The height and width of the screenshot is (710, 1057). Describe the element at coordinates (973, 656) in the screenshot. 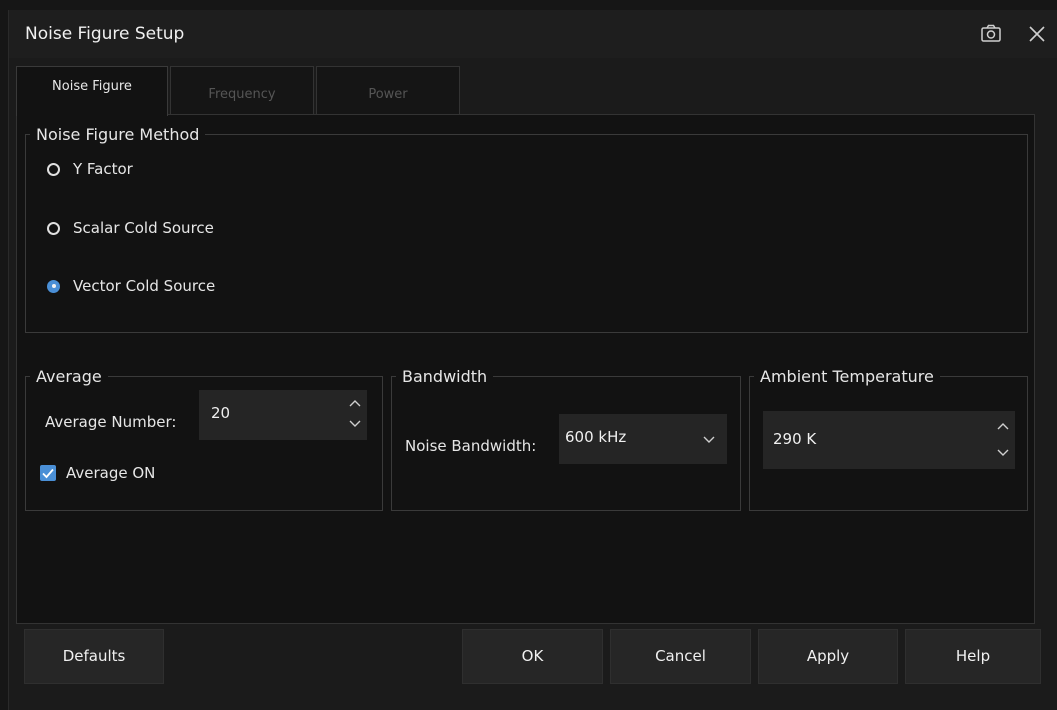

I see `help-button: Help` at that location.